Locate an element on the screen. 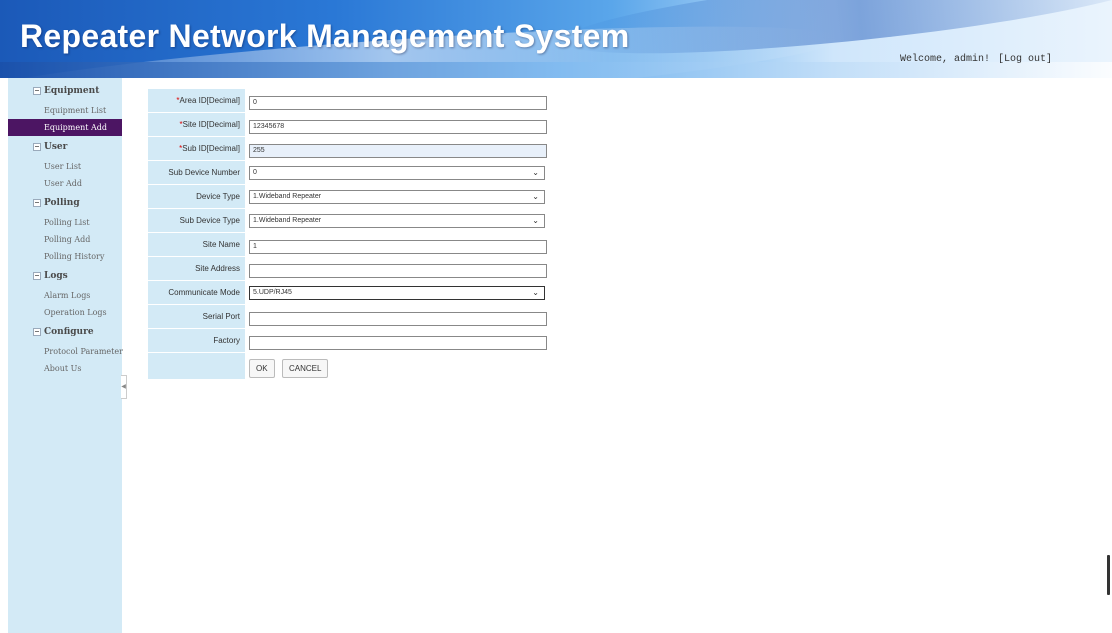 This screenshot has height=633, width=1112. factory-label: Factory is located at coordinates (196, 340).